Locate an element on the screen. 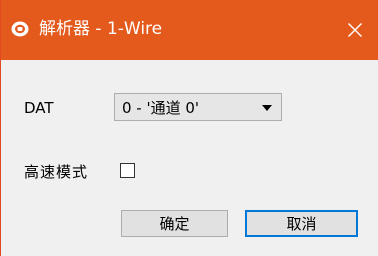  cancel-button: 取消 is located at coordinates (301, 223).